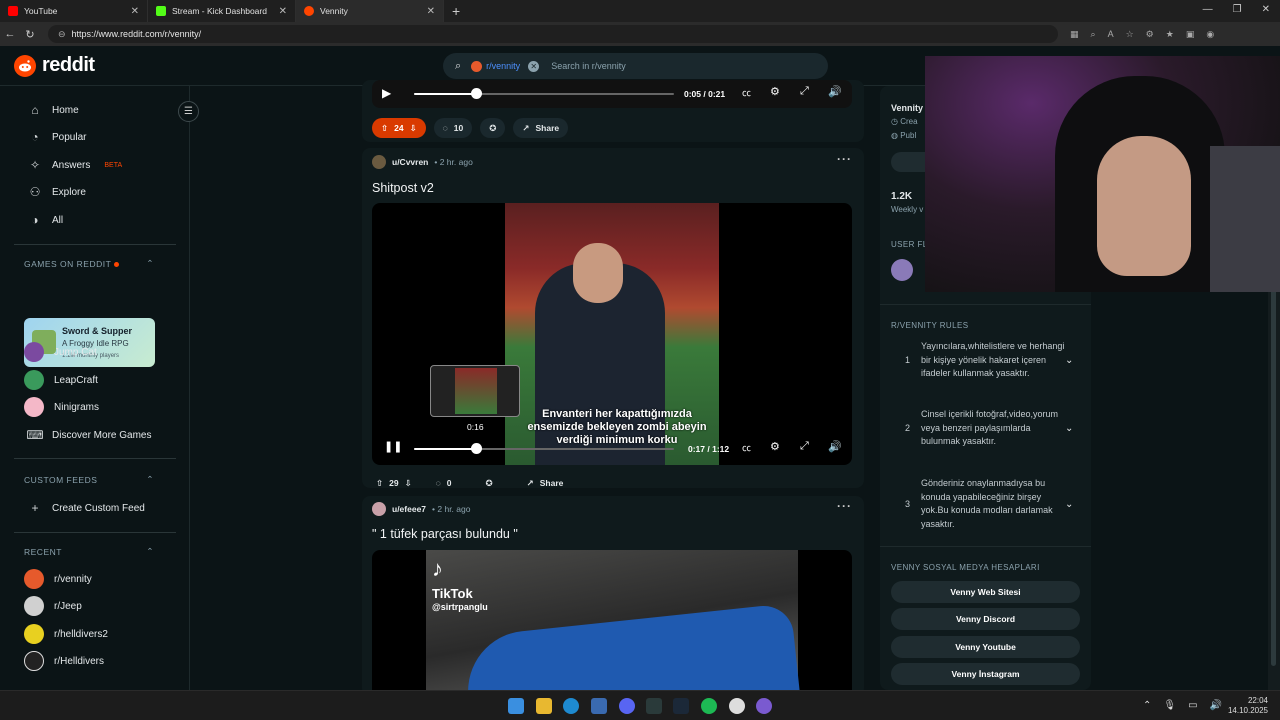 Image resolution: width=1280 pixels, height=720 pixels. What do you see at coordinates (393, 446) in the screenshot?
I see `pause-icon: ❚❚` at bounding box center [393, 446].